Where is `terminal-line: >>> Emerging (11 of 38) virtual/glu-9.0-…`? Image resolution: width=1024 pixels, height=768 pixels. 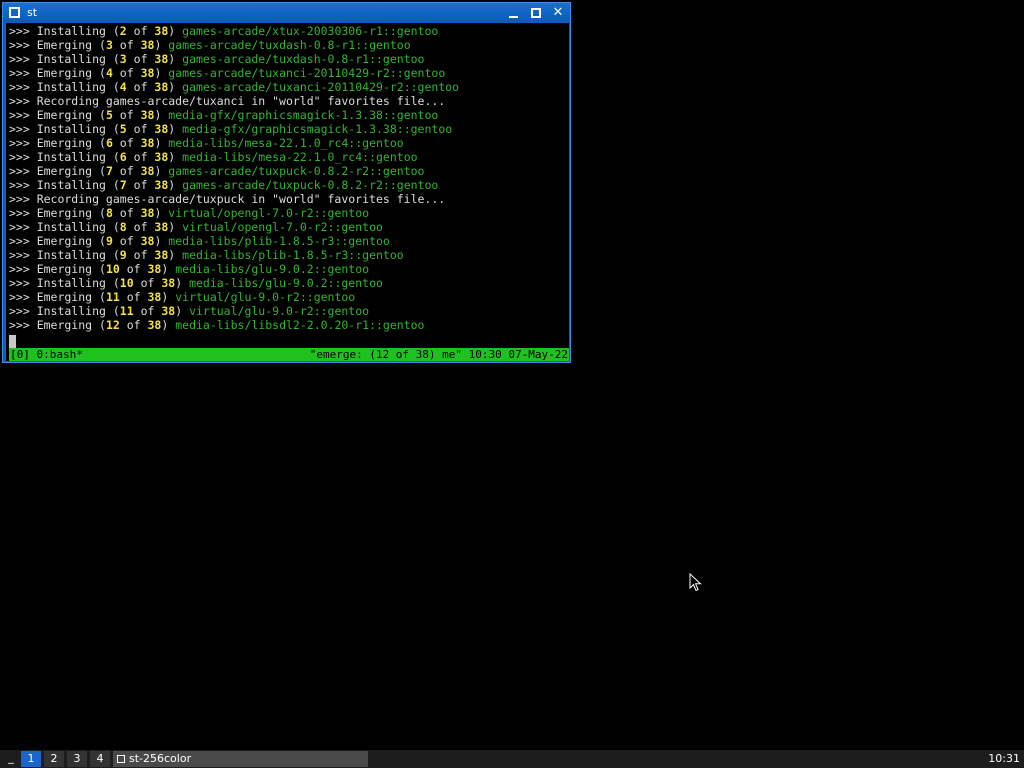
terminal-line: >>> Emerging (11 of 38) virtual/glu-9.0-… is located at coordinates (234, 297).